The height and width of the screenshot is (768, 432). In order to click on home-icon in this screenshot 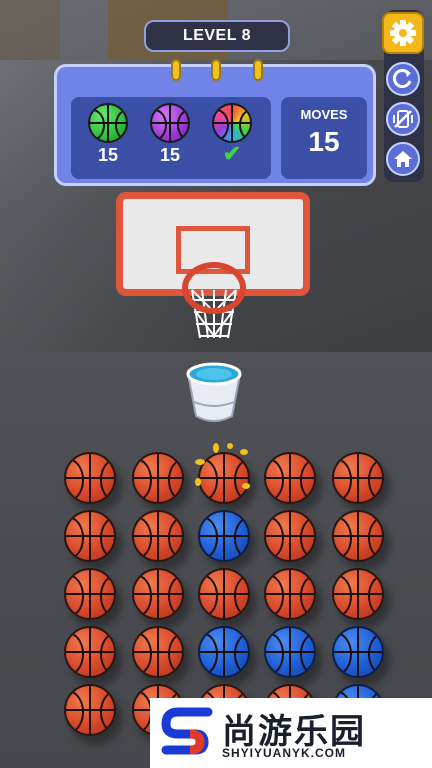, I will do `click(403, 159)`.